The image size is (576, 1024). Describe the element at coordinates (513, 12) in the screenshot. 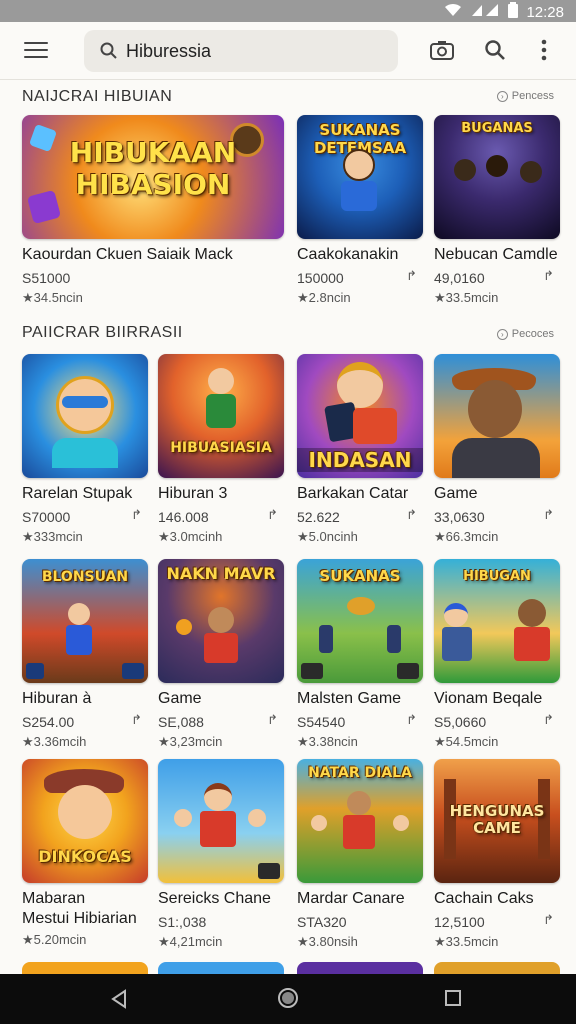

I see `battery-icon` at that location.